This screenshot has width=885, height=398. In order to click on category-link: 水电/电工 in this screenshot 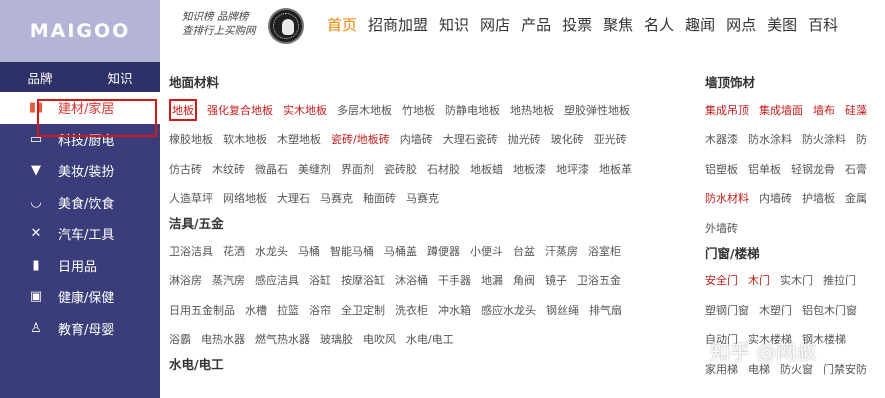, I will do `click(430, 339)`.